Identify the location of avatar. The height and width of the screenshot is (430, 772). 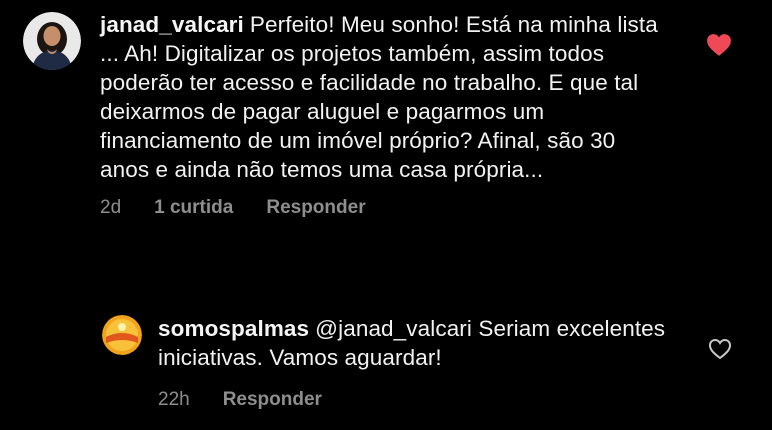
(52, 41).